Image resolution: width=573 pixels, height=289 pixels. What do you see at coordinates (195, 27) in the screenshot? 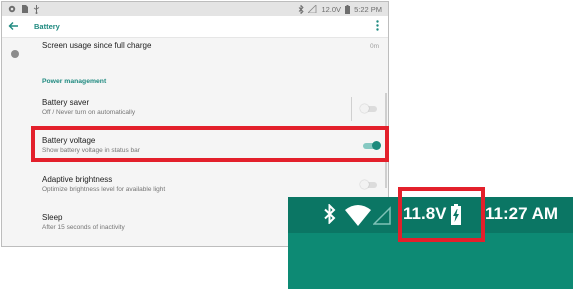
I see `app-bar: Battery` at bounding box center [195, 27].